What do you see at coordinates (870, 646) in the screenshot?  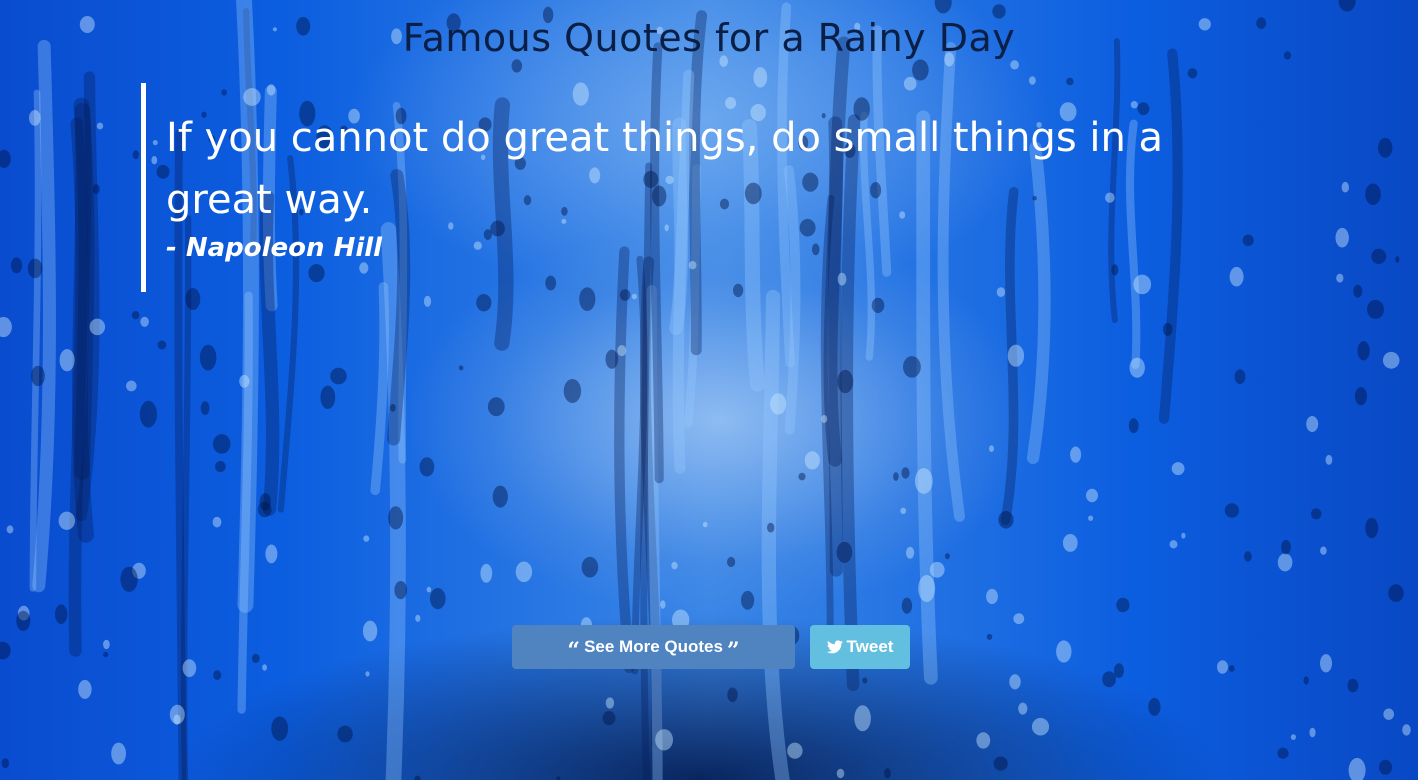 I see `tweet-label: Tweet` at bounding box center [870, 646].